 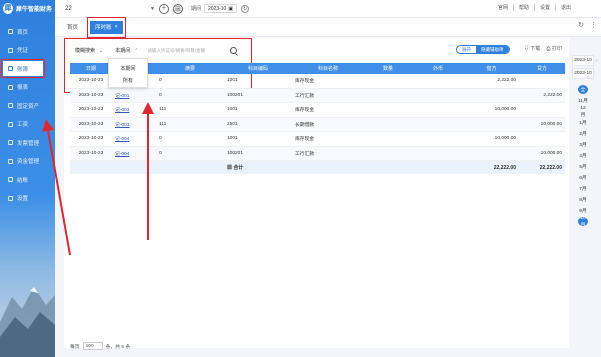 I want to click on sidebar-item-invoices: 发票管理, so click(x=27, y=142).